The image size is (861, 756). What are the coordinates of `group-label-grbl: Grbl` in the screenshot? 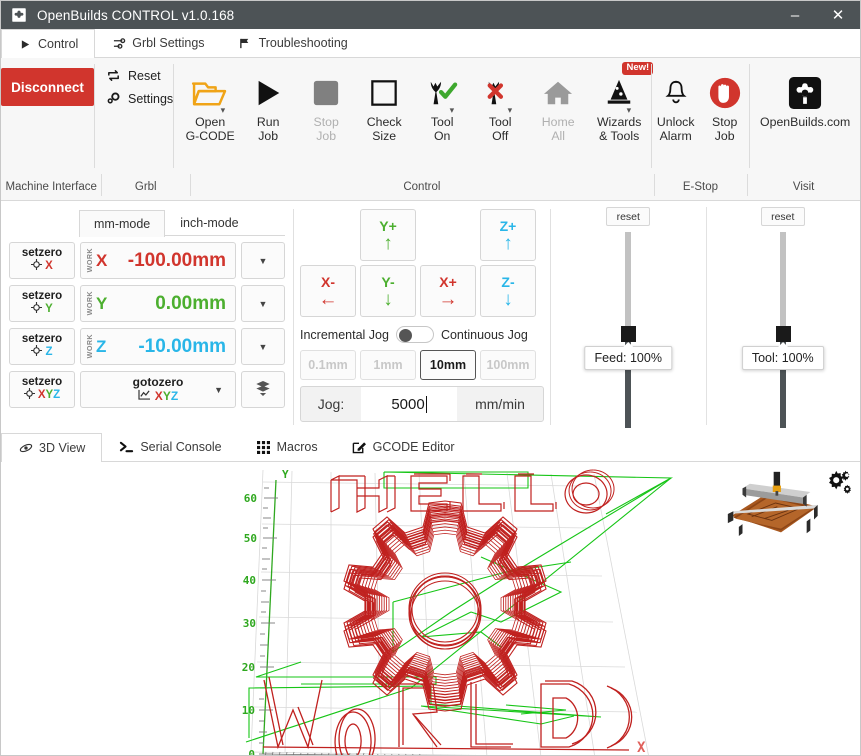 It's located at (145, 187).